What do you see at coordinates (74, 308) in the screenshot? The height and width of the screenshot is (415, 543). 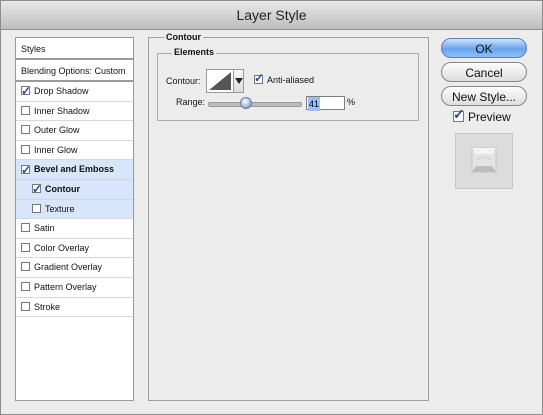 I see `sidebar-item-stroke: Stroke` at bounding box center [74, 308].